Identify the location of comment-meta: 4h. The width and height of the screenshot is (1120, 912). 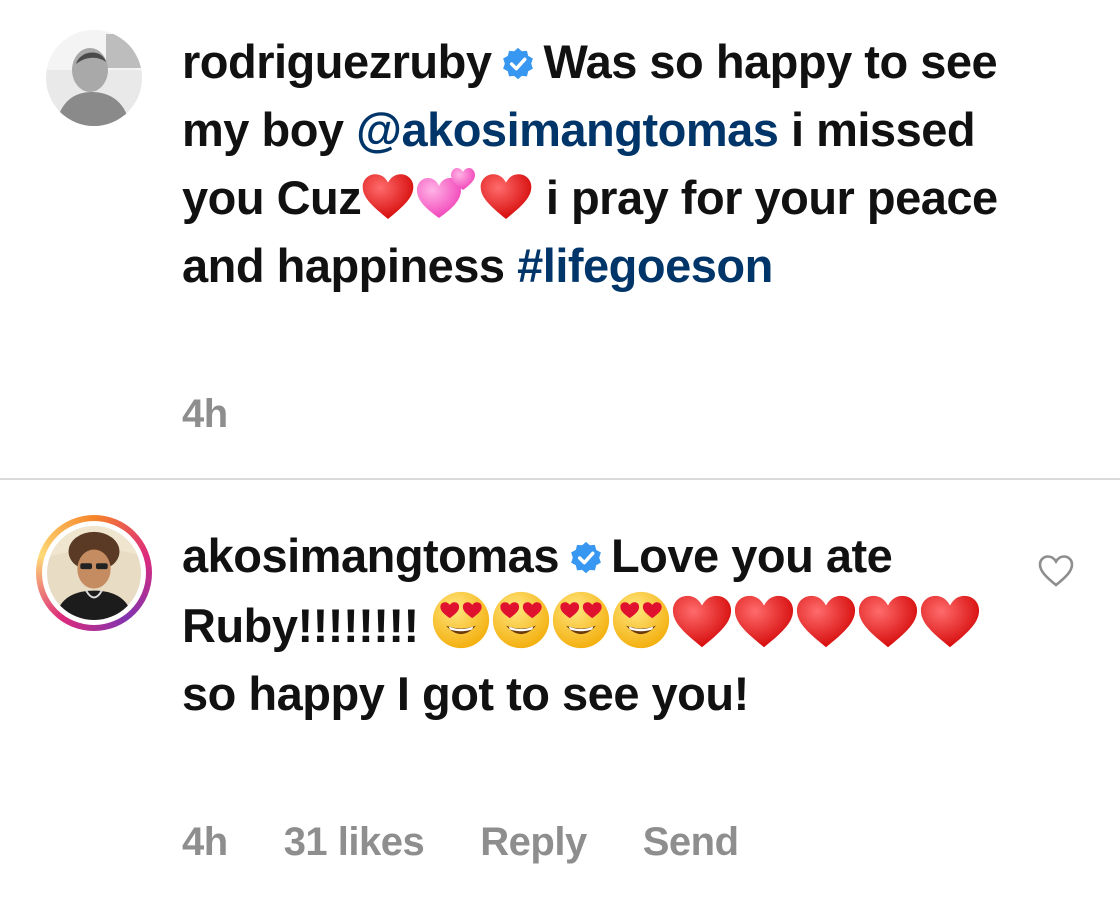
(233, 414).